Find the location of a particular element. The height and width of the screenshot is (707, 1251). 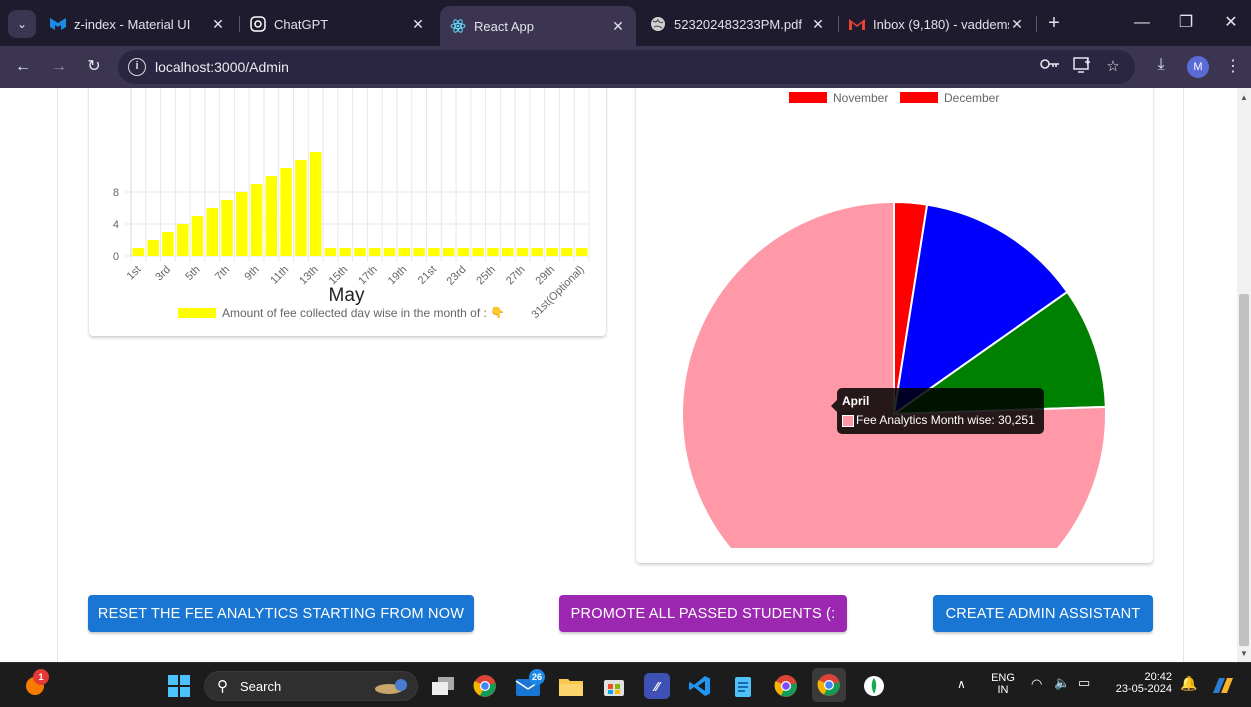

clock-date: 23-05-2024 is located at coordinates (1143, 689).